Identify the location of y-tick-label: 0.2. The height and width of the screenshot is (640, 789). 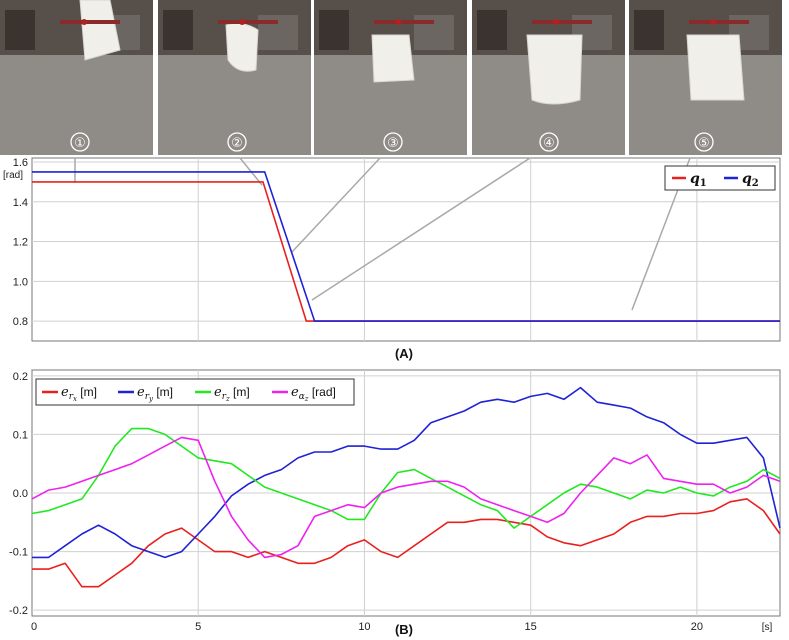
(20, 377).